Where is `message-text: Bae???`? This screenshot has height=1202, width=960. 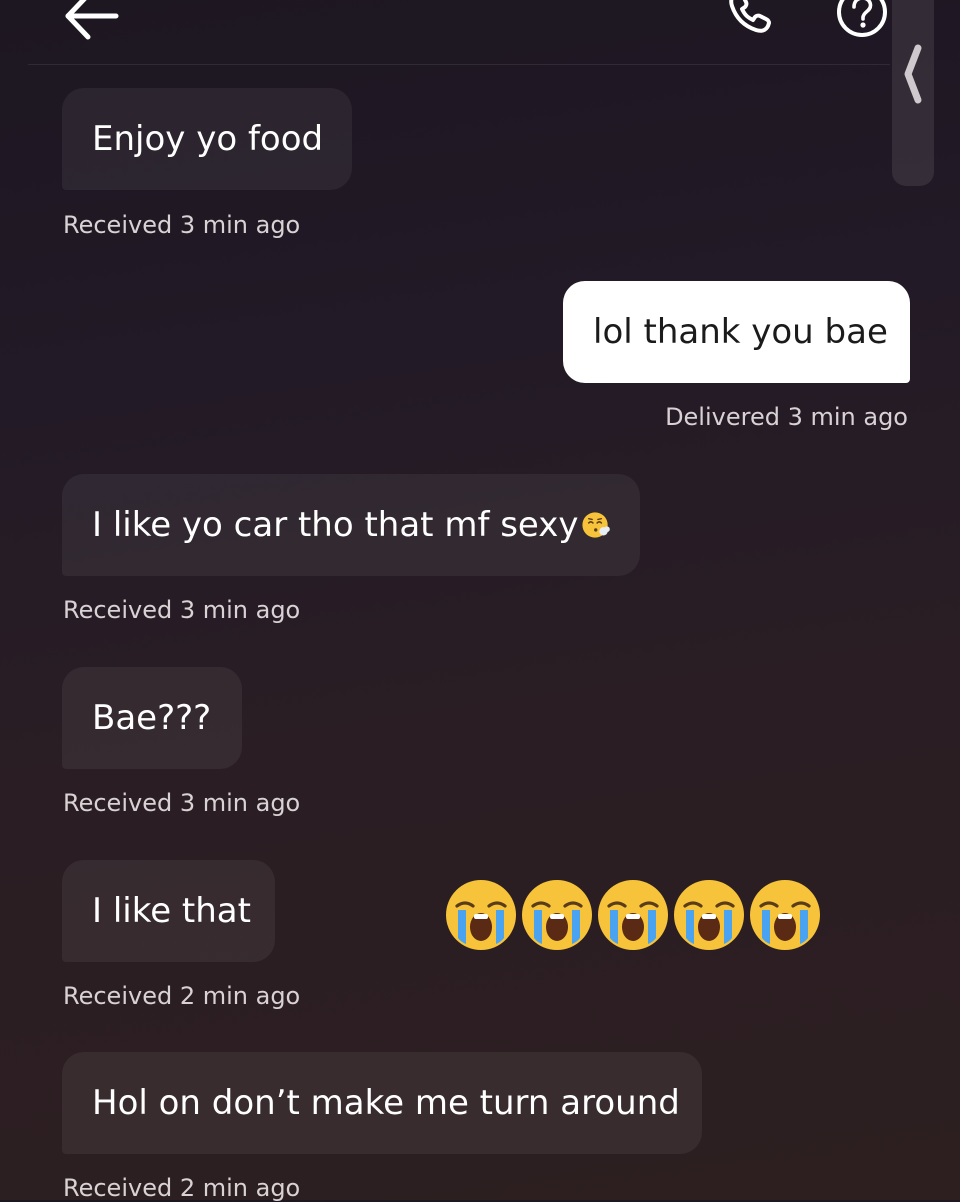 message-text: Bae??? is located at coordinates (152, 718).